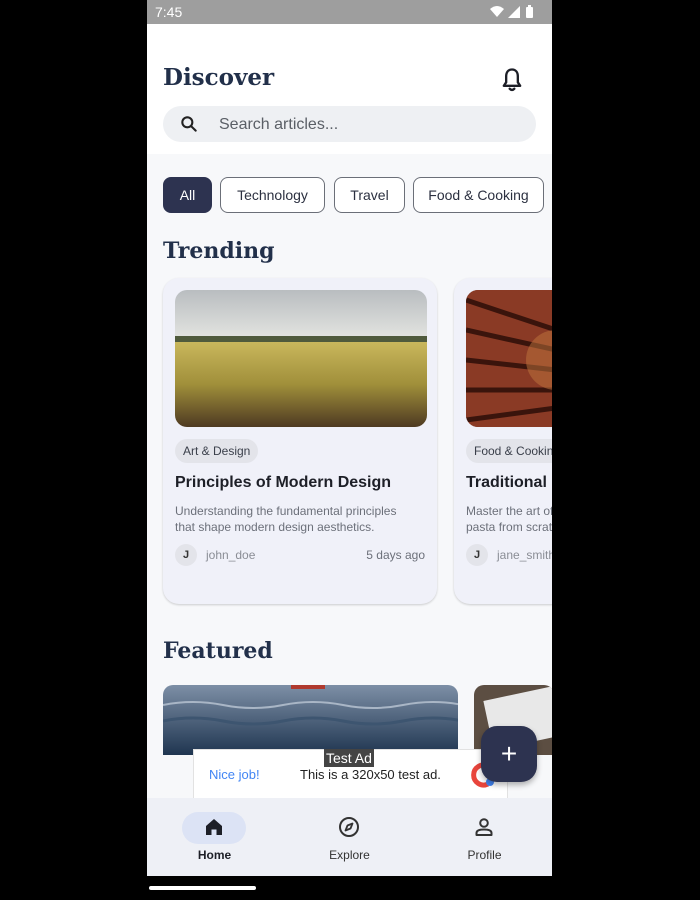  What do you see at coordinates (349, 827) in the screenshot?
I see `compass-icon` at bounding box center [349, 827].